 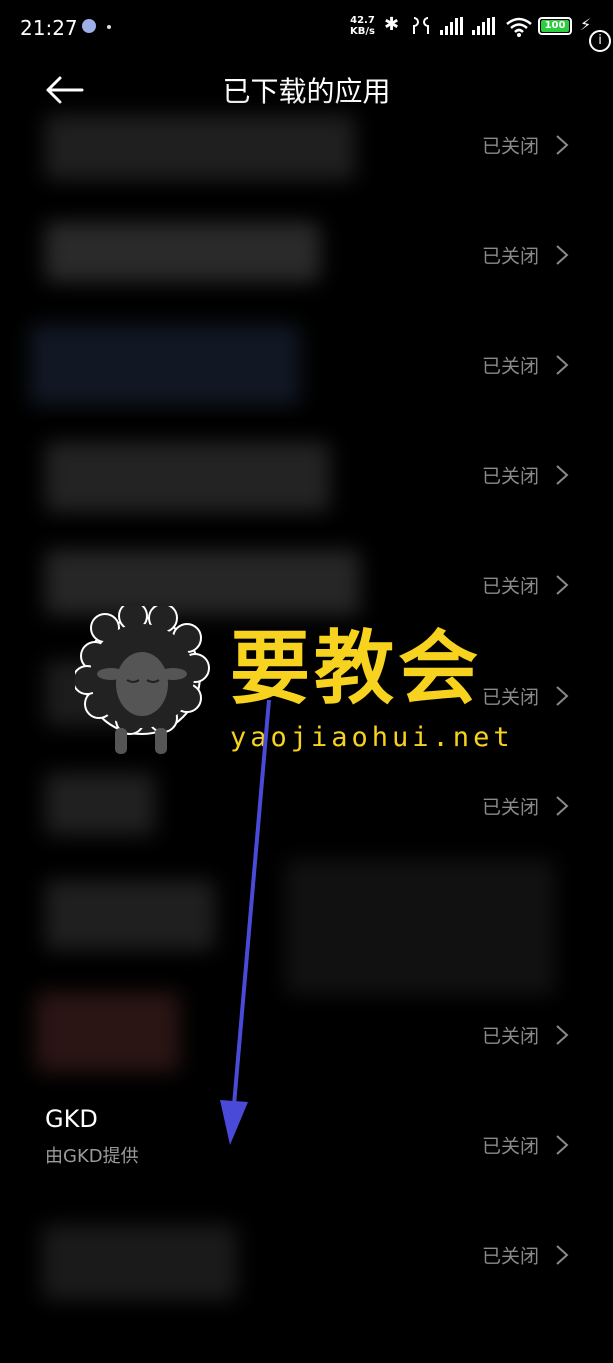 I want to click on battery-level: 100, so click(x=555, y=26).